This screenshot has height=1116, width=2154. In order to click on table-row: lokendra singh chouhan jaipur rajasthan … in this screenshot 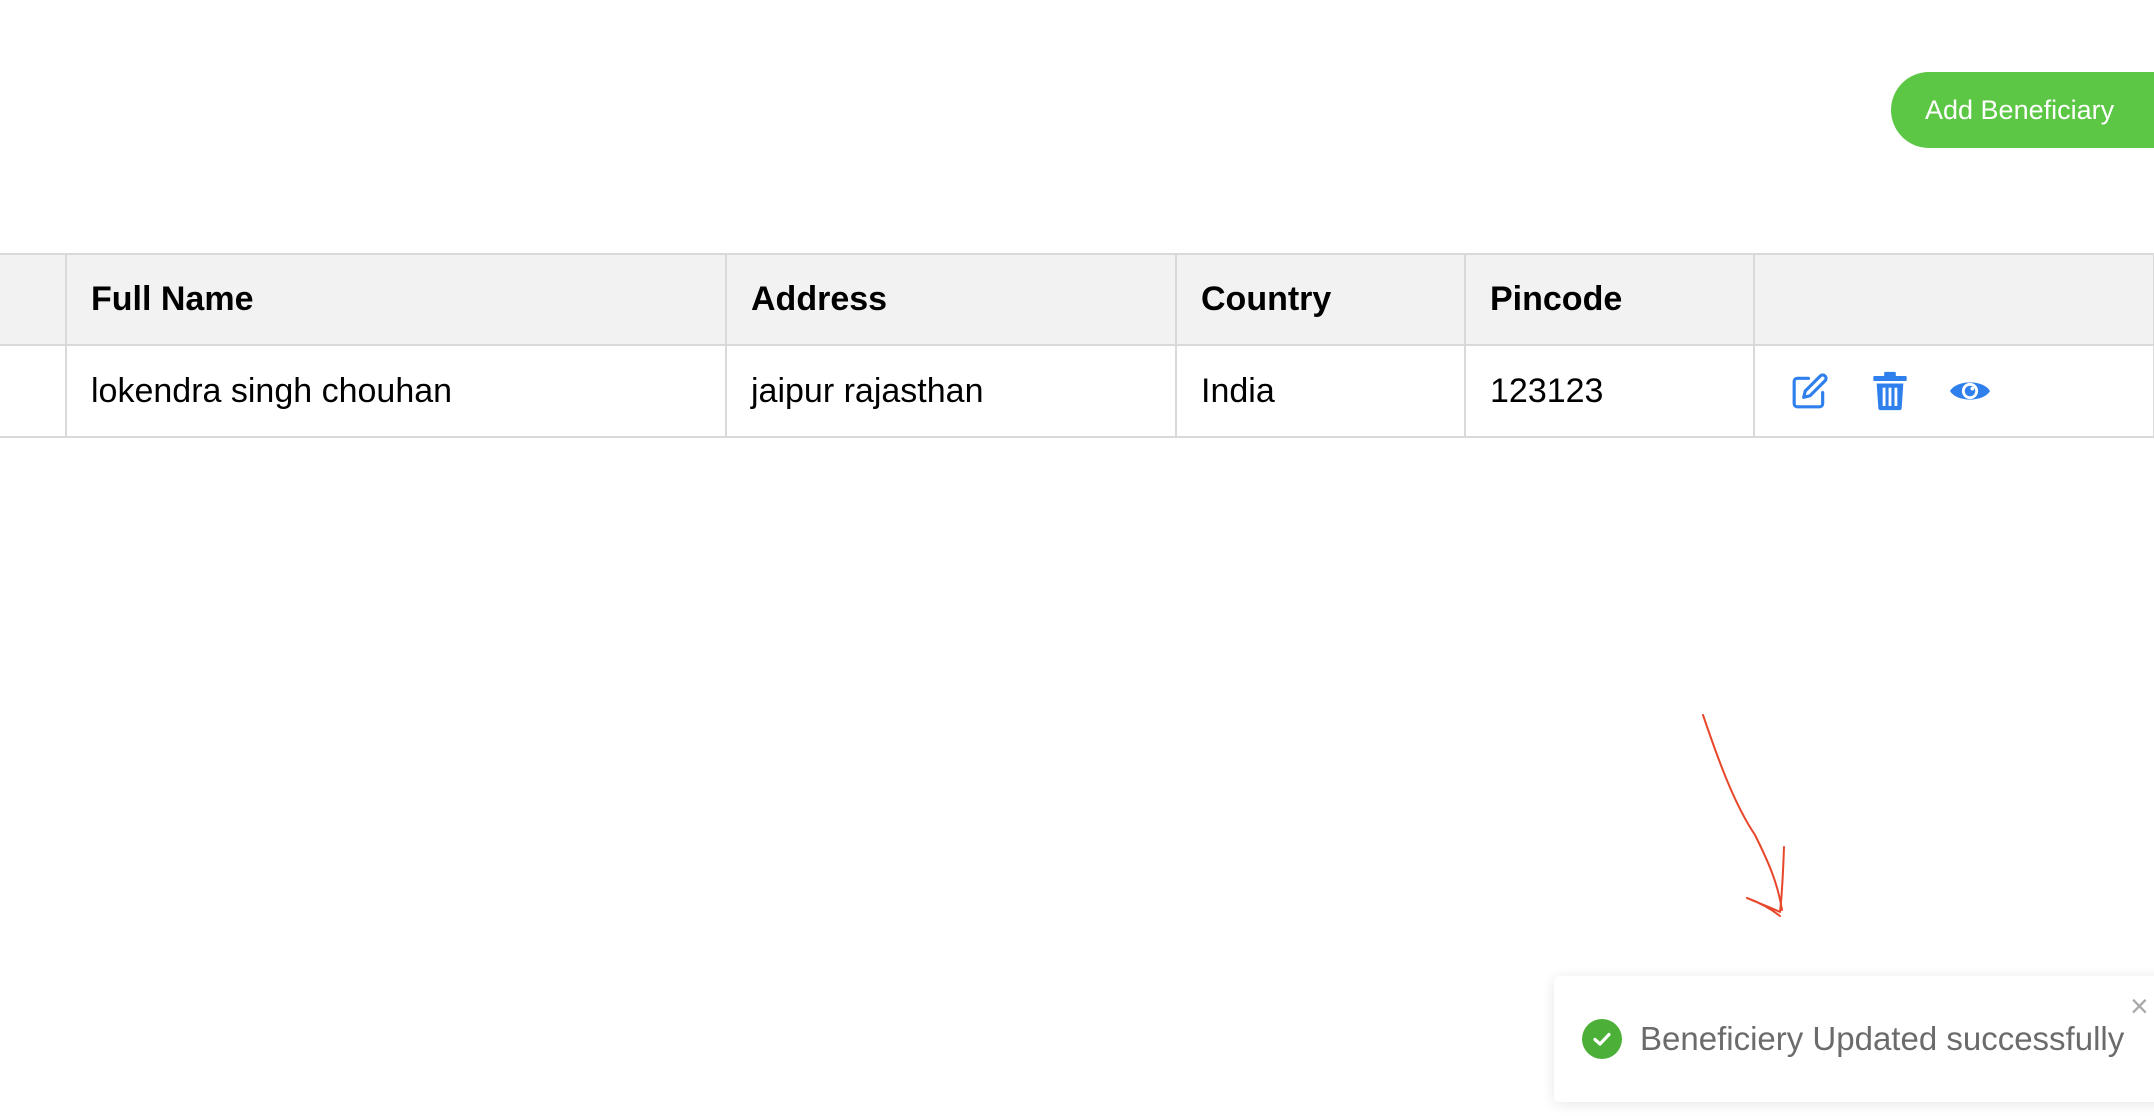, I will do `click(1077, 391)`.